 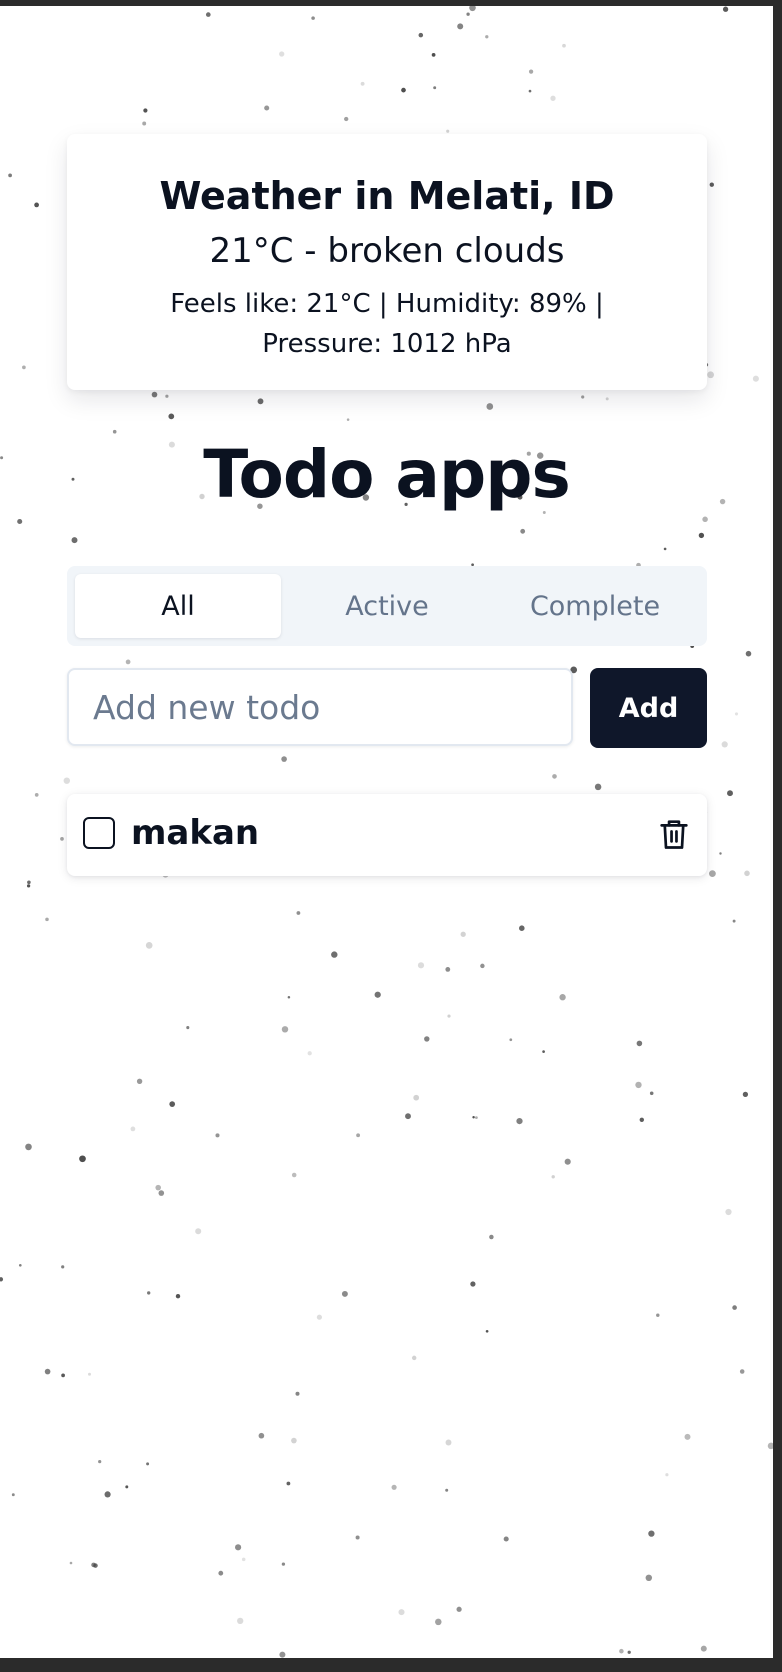 I want to click on tab-all: All, so click(x=178, y=606).